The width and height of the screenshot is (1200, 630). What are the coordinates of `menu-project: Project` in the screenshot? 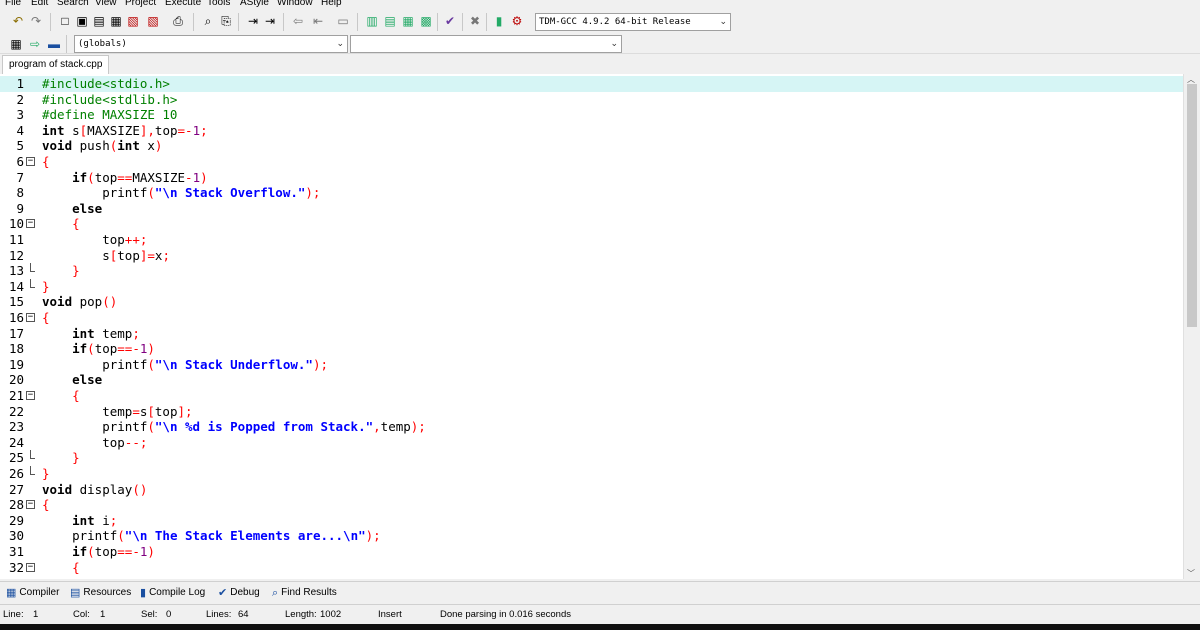 It's located at (140, 4).